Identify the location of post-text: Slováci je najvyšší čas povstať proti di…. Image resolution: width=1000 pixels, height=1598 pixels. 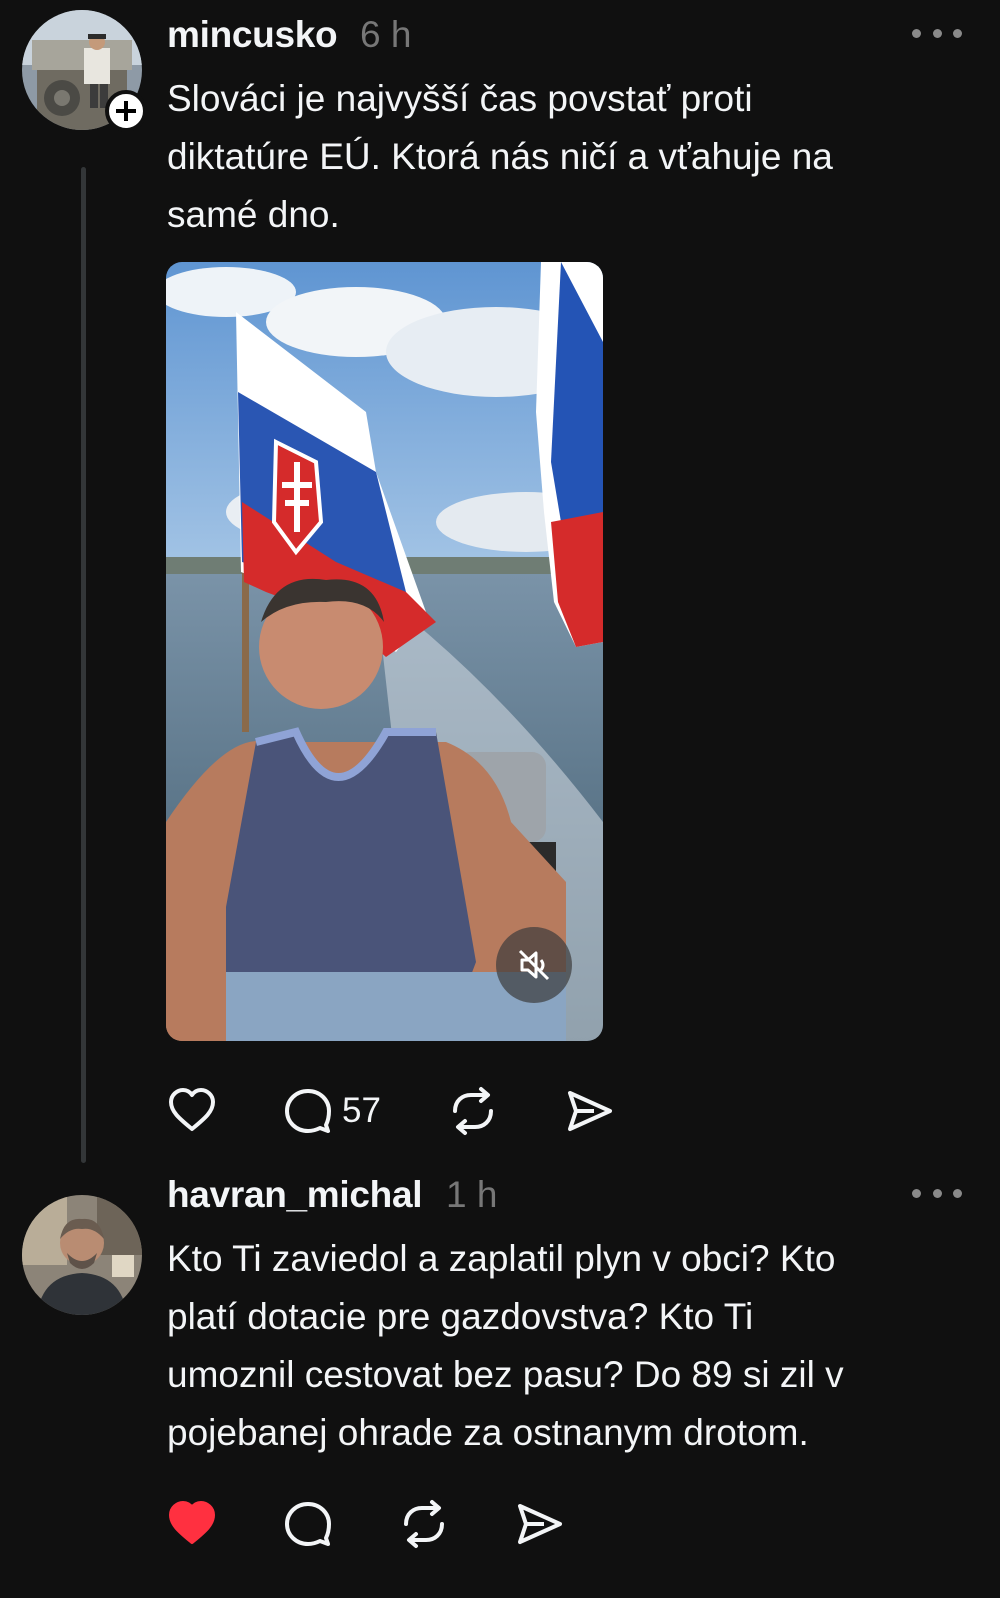
(567, 157).